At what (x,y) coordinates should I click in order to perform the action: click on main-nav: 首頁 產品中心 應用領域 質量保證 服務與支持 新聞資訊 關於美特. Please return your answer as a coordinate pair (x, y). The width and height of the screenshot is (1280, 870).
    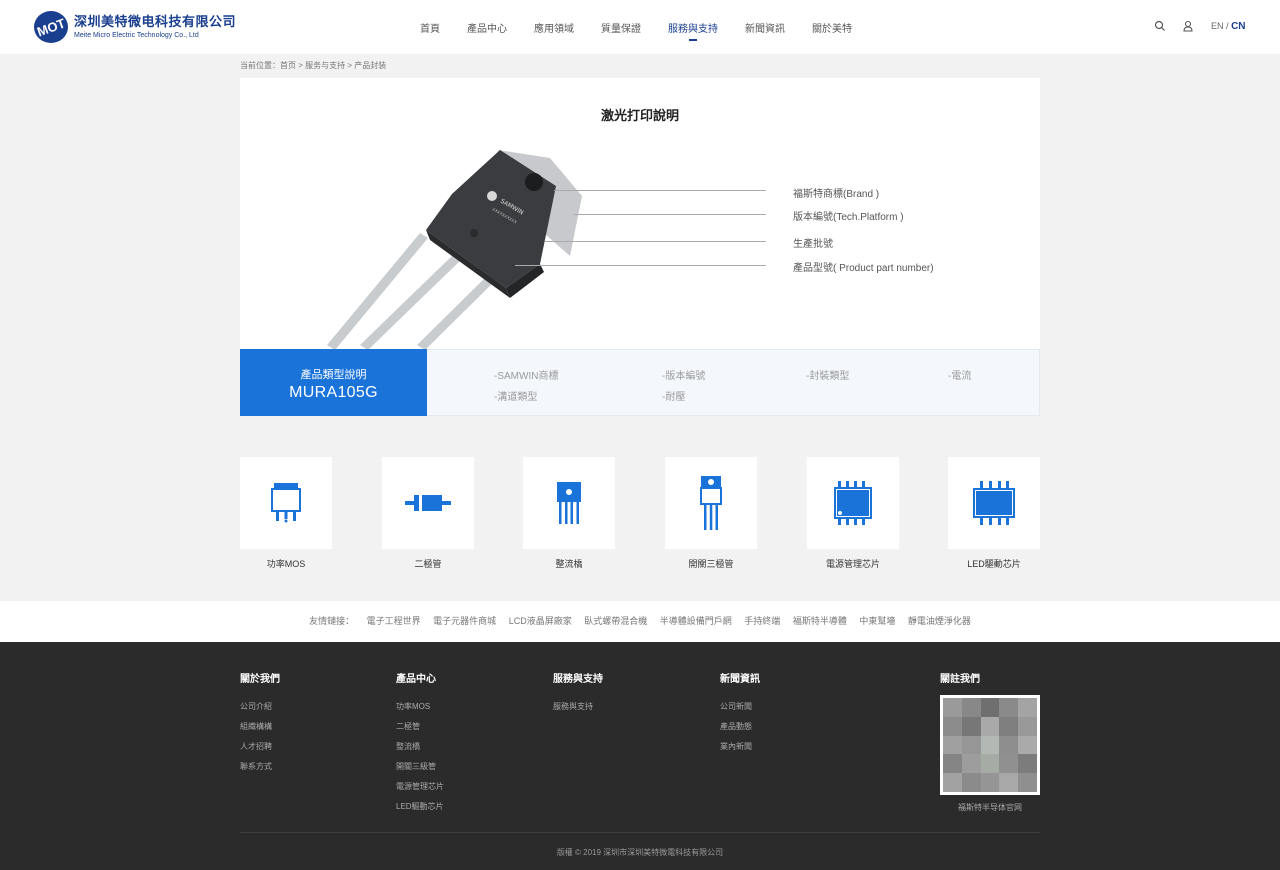
    Looking at the image, I should click on (649, 27).